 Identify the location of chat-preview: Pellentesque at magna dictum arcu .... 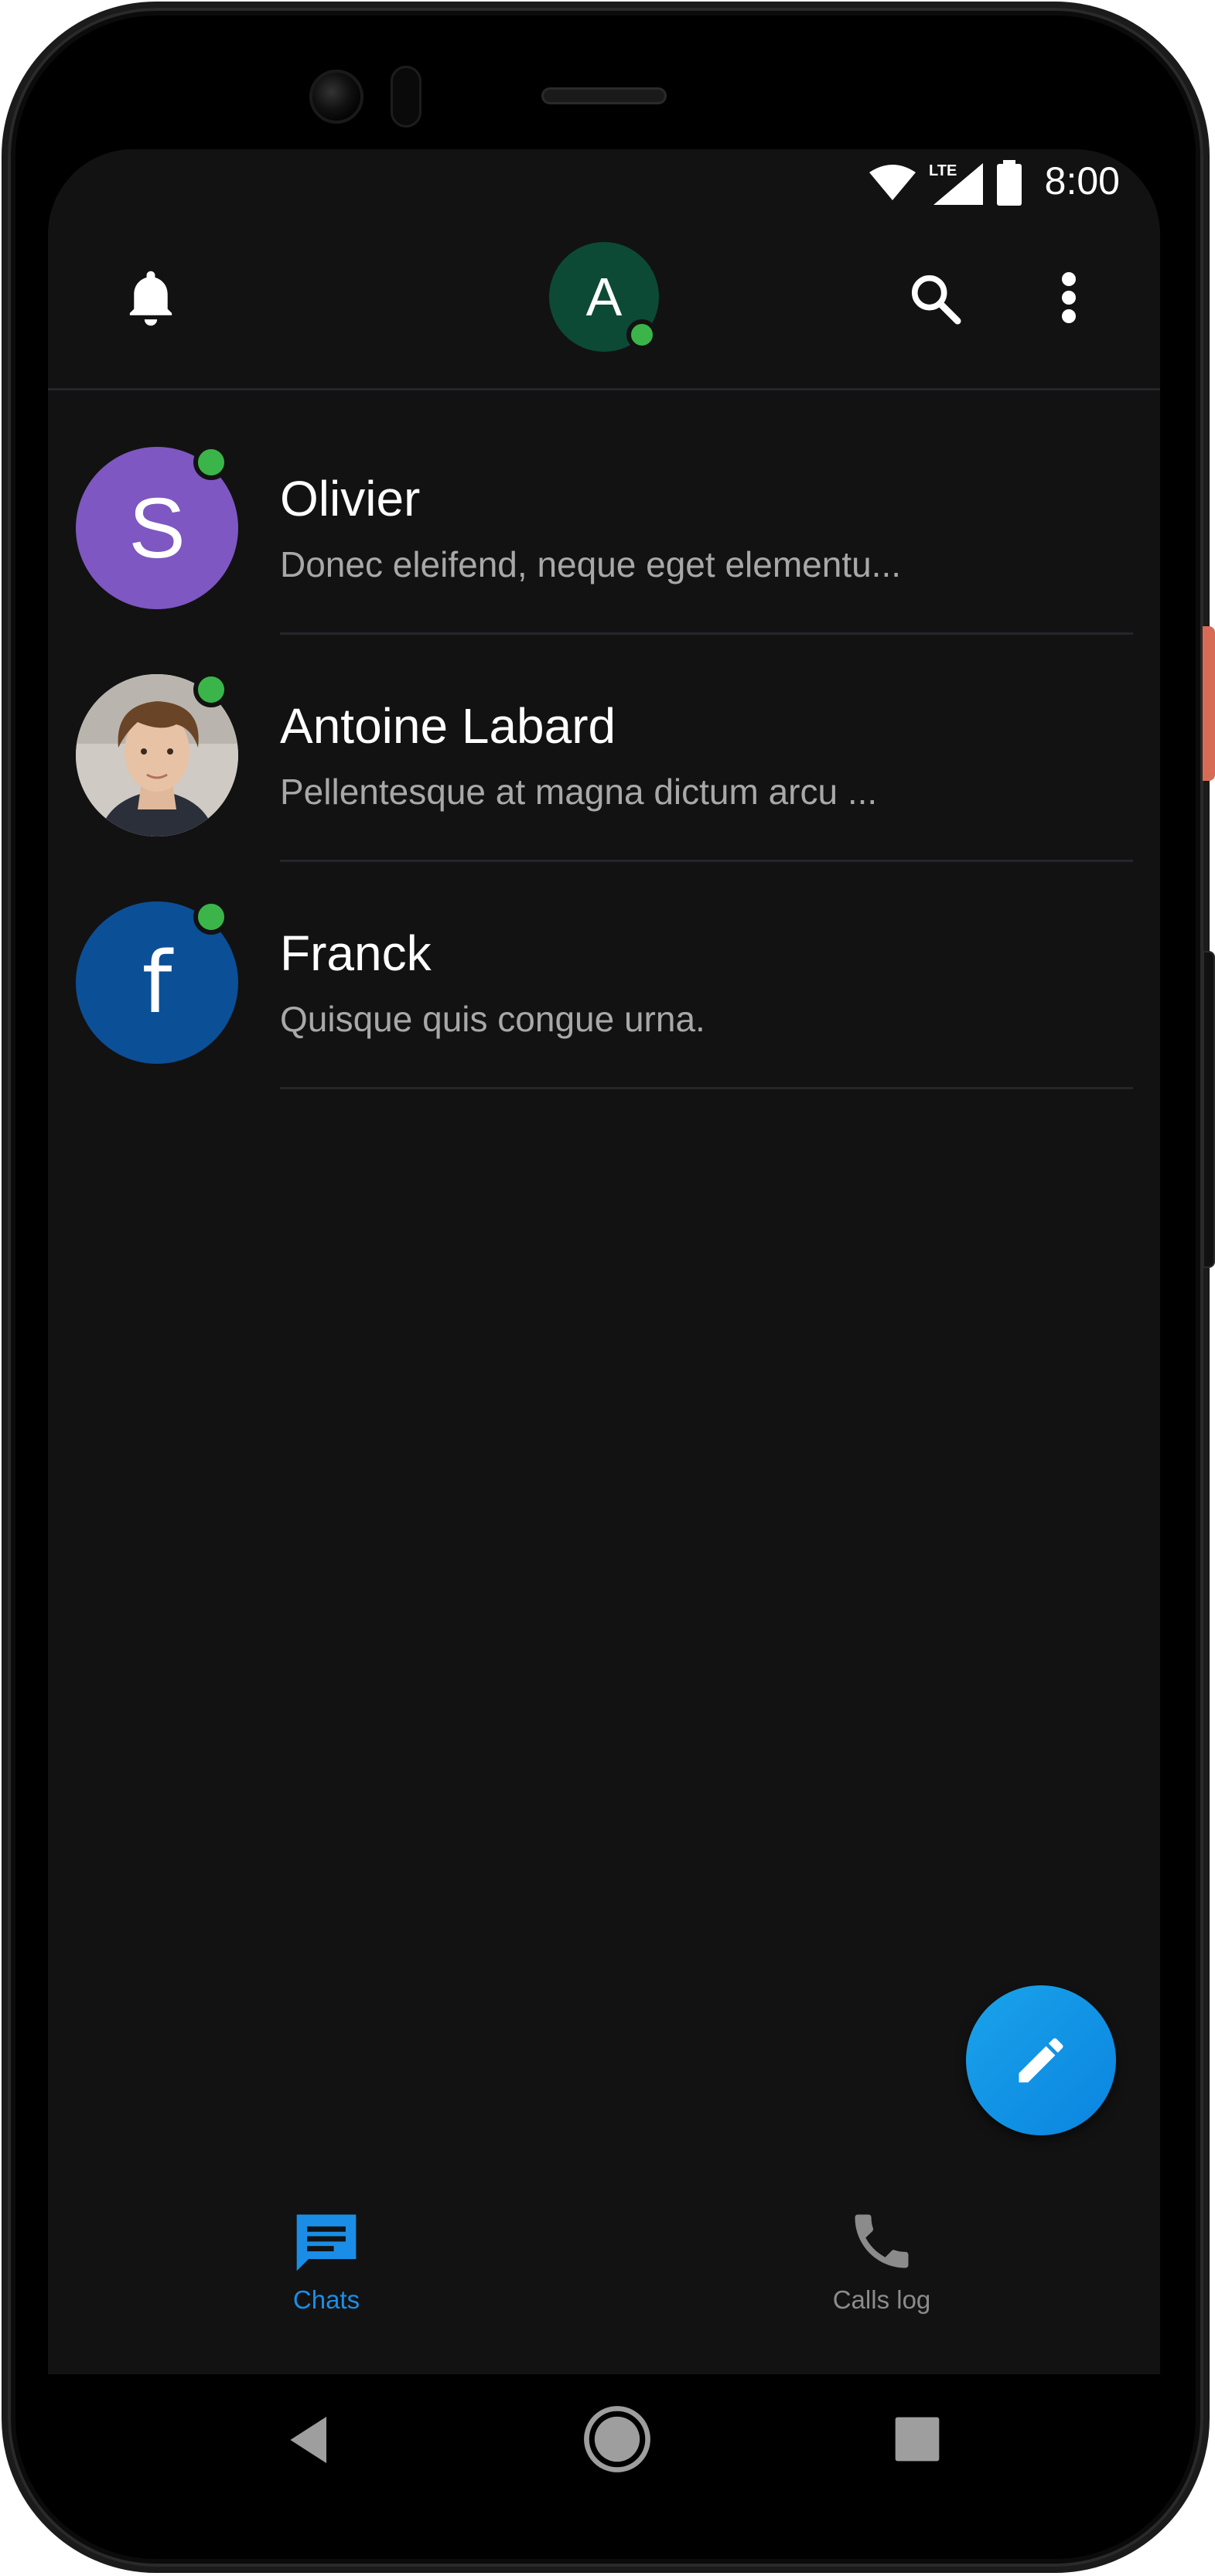
(579, 792).